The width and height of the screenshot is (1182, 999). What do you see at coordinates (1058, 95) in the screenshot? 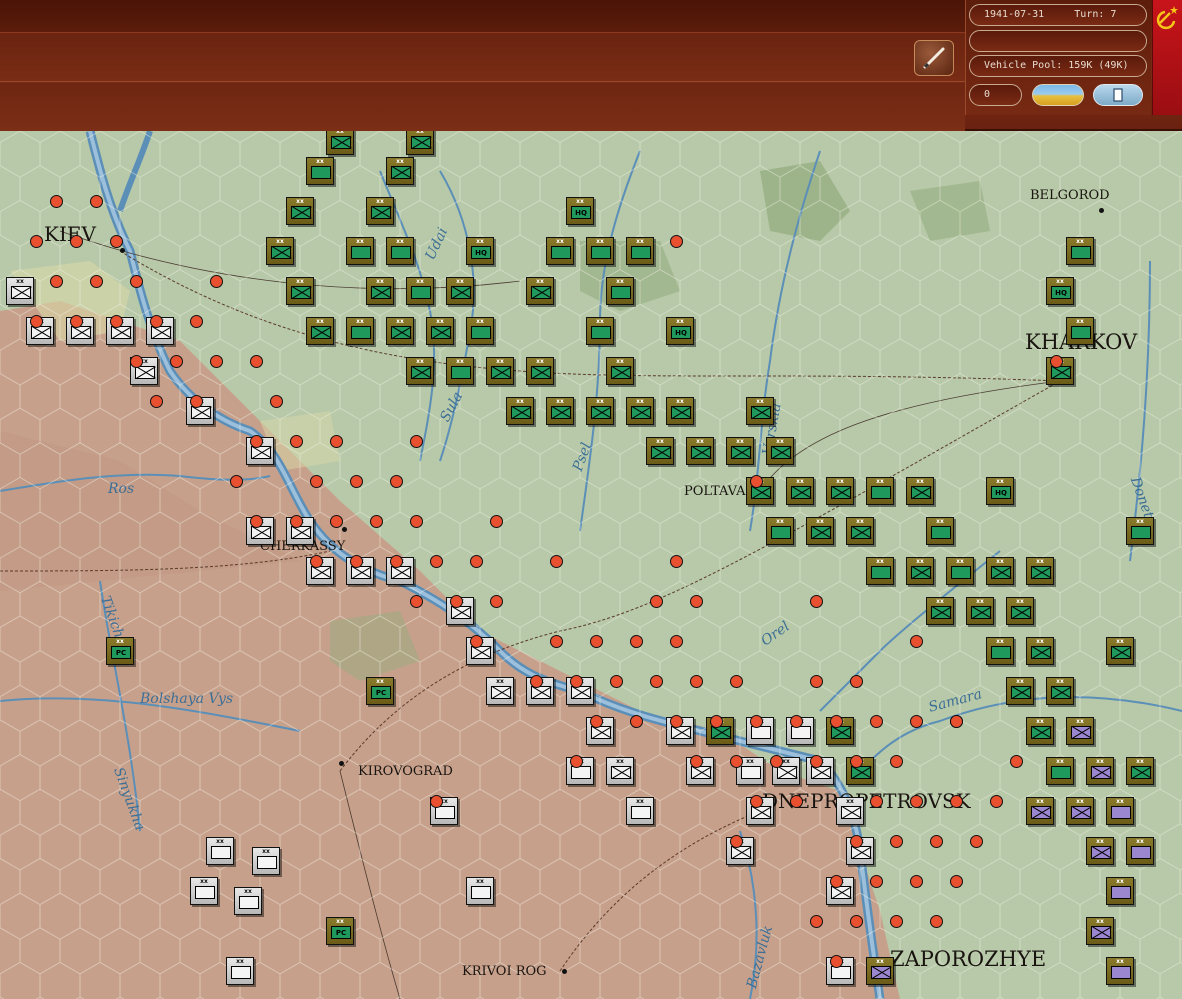
I see `weather-button` at bounding box center [1058, 95].